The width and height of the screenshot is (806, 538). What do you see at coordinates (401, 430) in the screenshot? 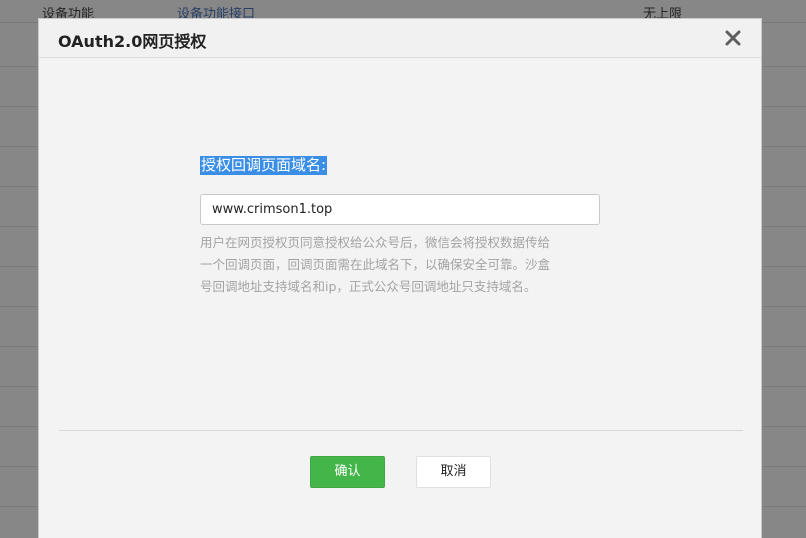
I see `footer-divider` at bounding box center [401, 430].